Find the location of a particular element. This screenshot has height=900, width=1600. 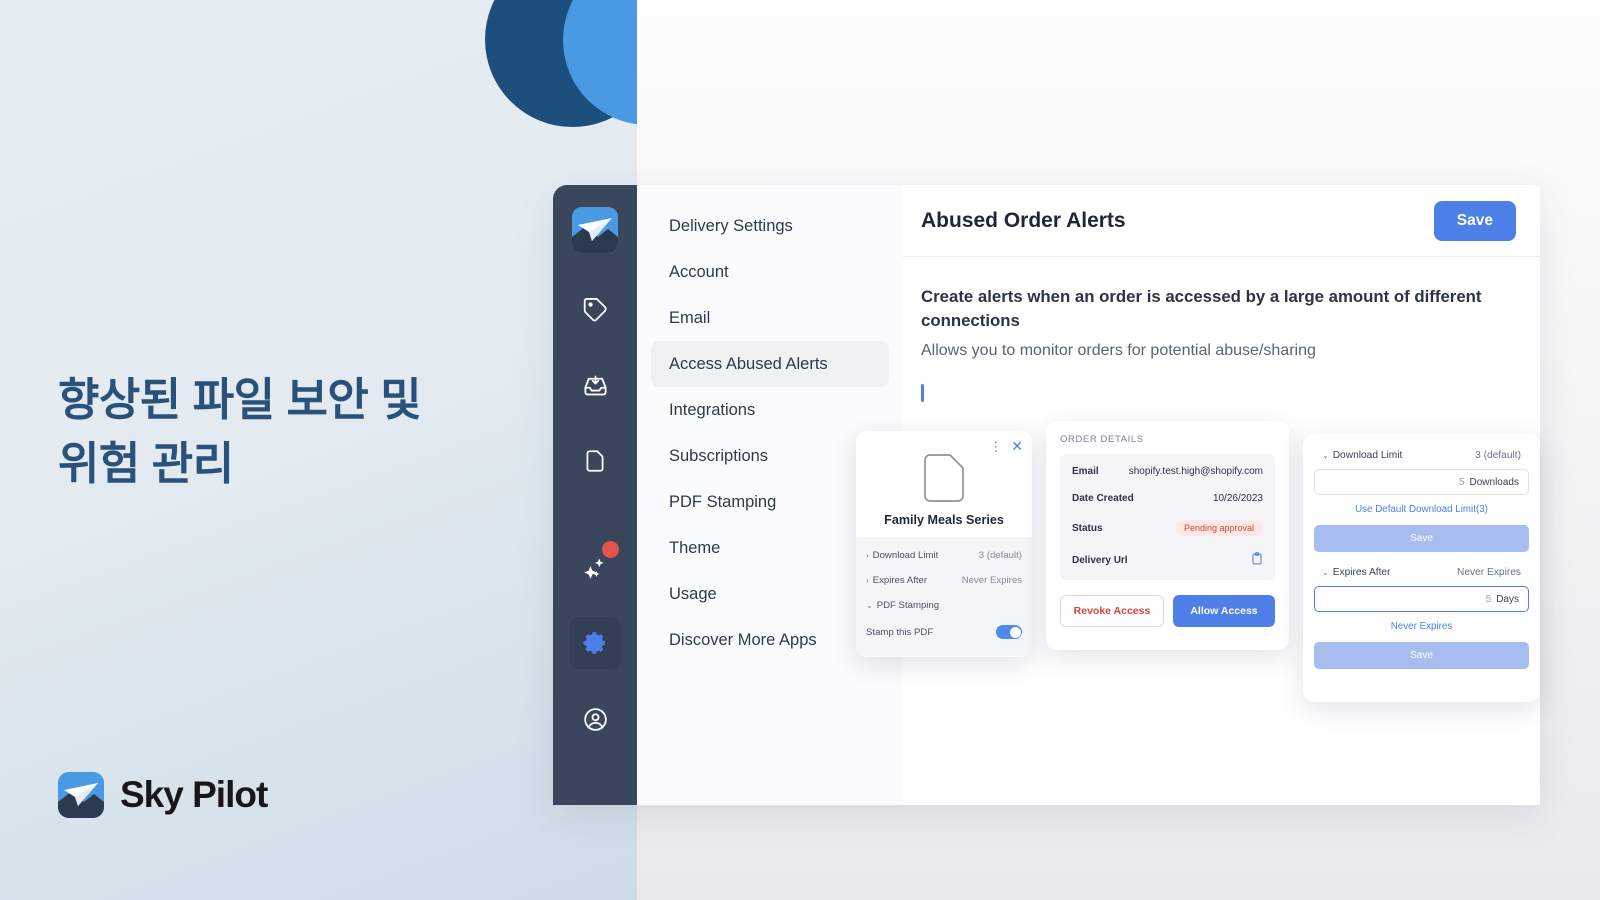

expires-after-header: ⌄ Expires After Never Expires is located at coordinates (1421, 573).